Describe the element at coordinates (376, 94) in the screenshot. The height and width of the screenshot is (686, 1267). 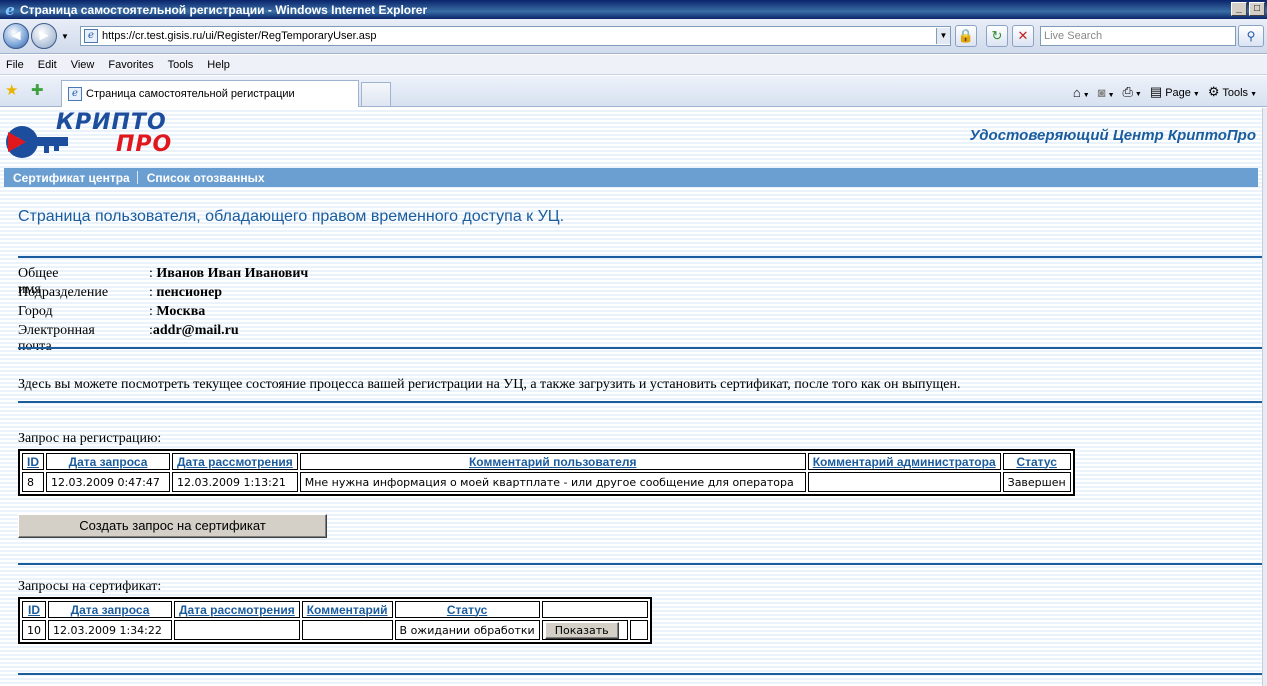
I see `new-tab-button` at that location.